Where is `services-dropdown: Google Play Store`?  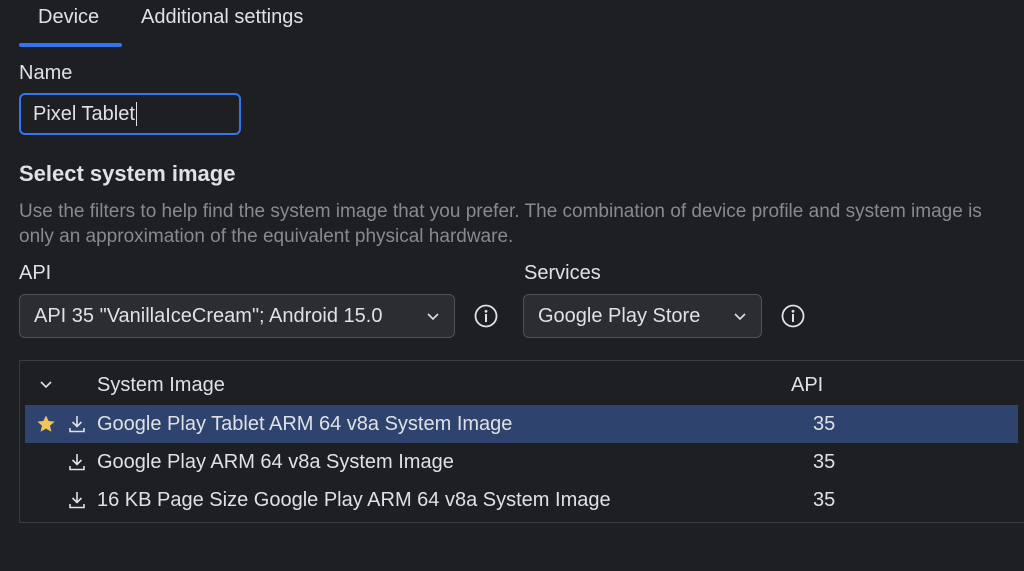
services-dropdown: Google Play Store is located at coordinates (642, 316).